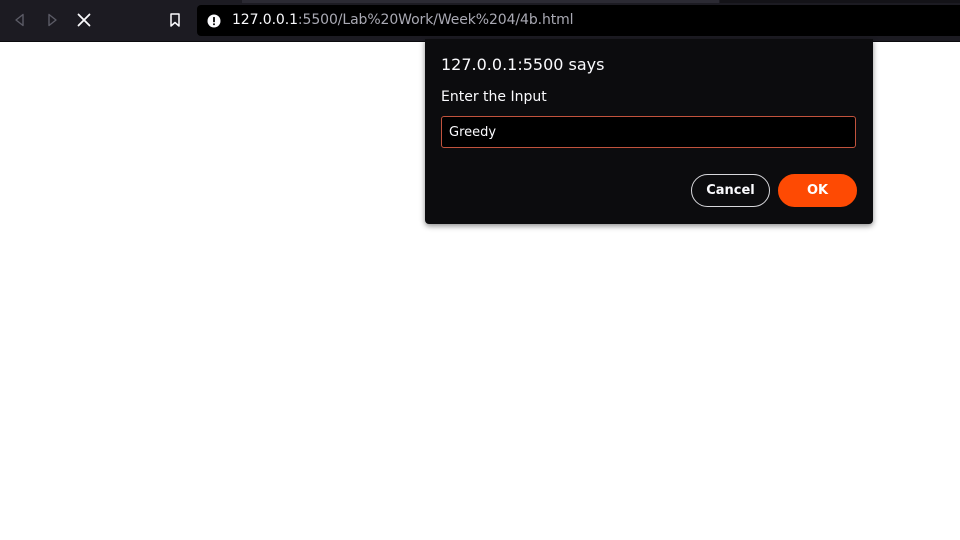  I want to click on stop-loading-icon, so click(84, 20).